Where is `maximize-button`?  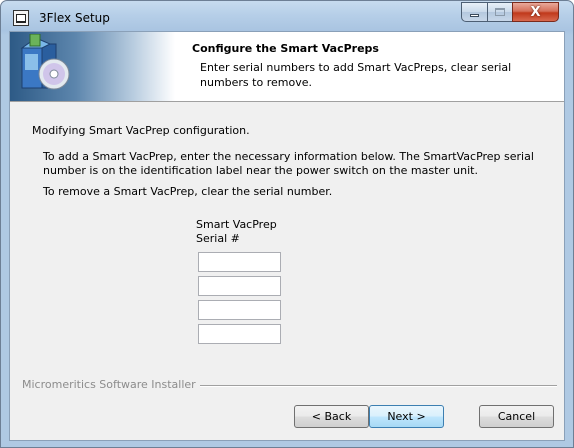
maximize-button is located at coordinates (500, 12).